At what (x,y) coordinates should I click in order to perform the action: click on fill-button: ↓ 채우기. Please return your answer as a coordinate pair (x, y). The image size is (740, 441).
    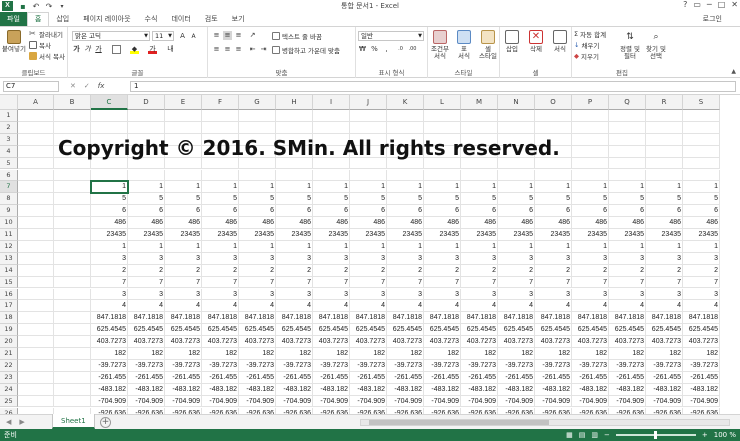
    Looking at the image, I should click on (586, 45).